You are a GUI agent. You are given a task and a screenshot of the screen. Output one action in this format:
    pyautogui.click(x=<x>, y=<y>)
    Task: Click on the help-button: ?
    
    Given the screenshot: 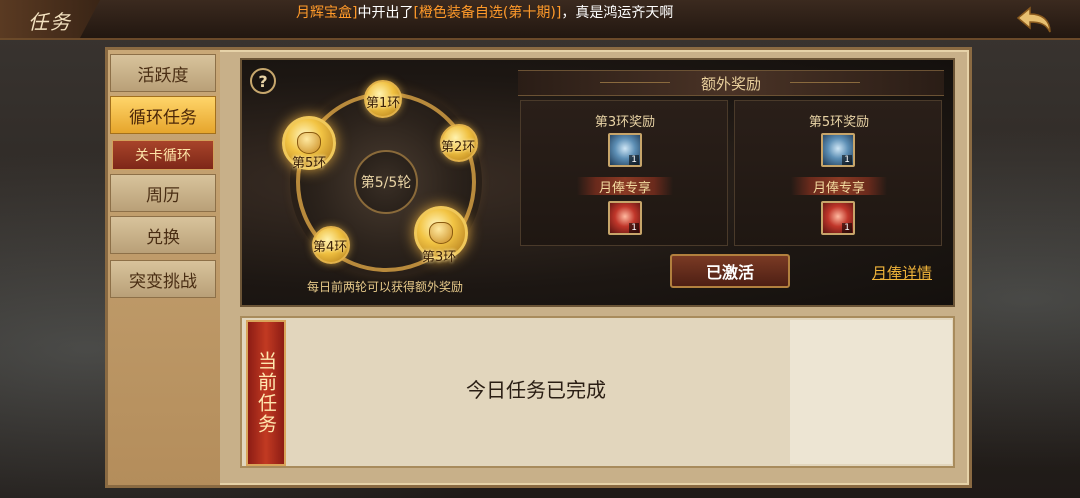 What is the action you would take?
    pyautogui.click(x=263, y=81)
    